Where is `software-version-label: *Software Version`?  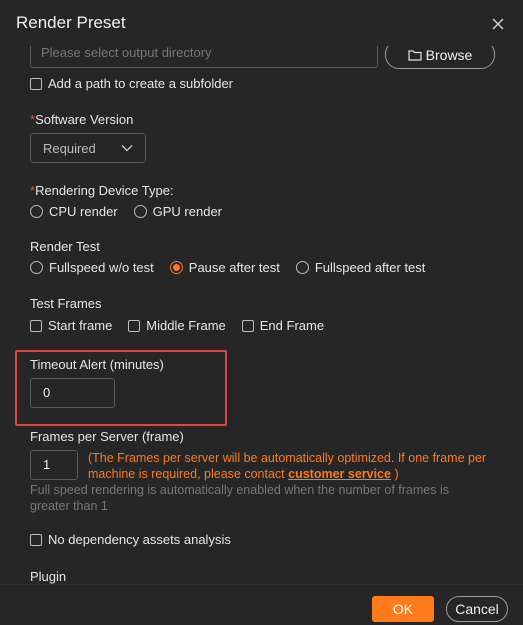 software-version-label: *Software Version is located at coordinates (82, 119).